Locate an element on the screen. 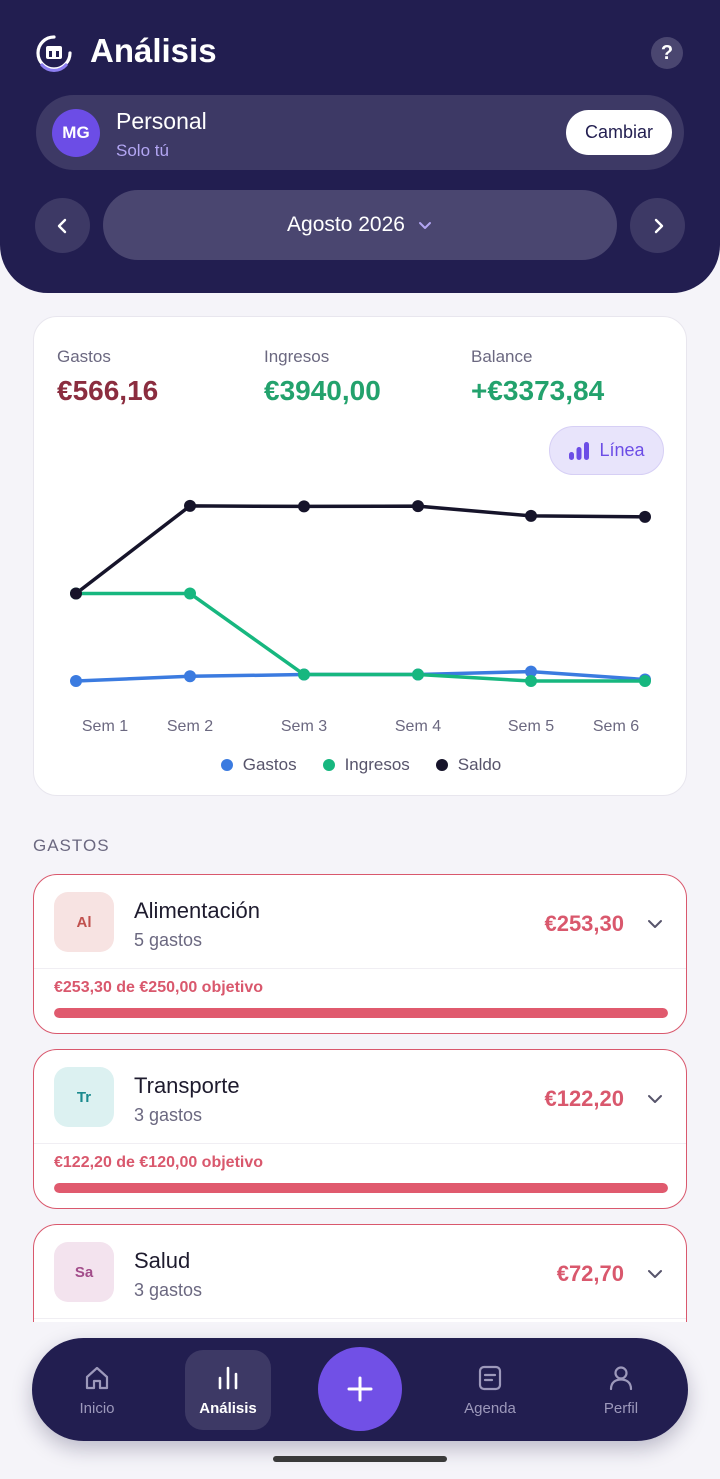  person-icon is located at coordinates (621, 1377).